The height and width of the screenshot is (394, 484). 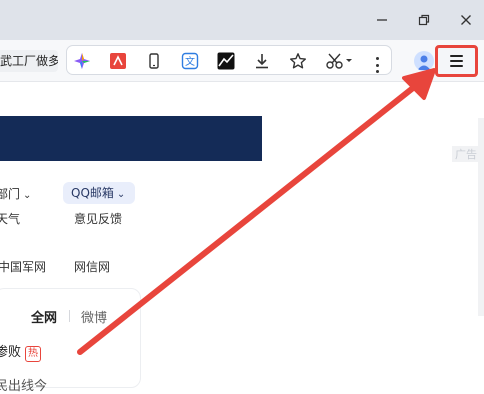 What do you see at coordinates (82, 61) in the screenshot?
I see `ai-sparkle-icon` at bounding box center [82, 61].